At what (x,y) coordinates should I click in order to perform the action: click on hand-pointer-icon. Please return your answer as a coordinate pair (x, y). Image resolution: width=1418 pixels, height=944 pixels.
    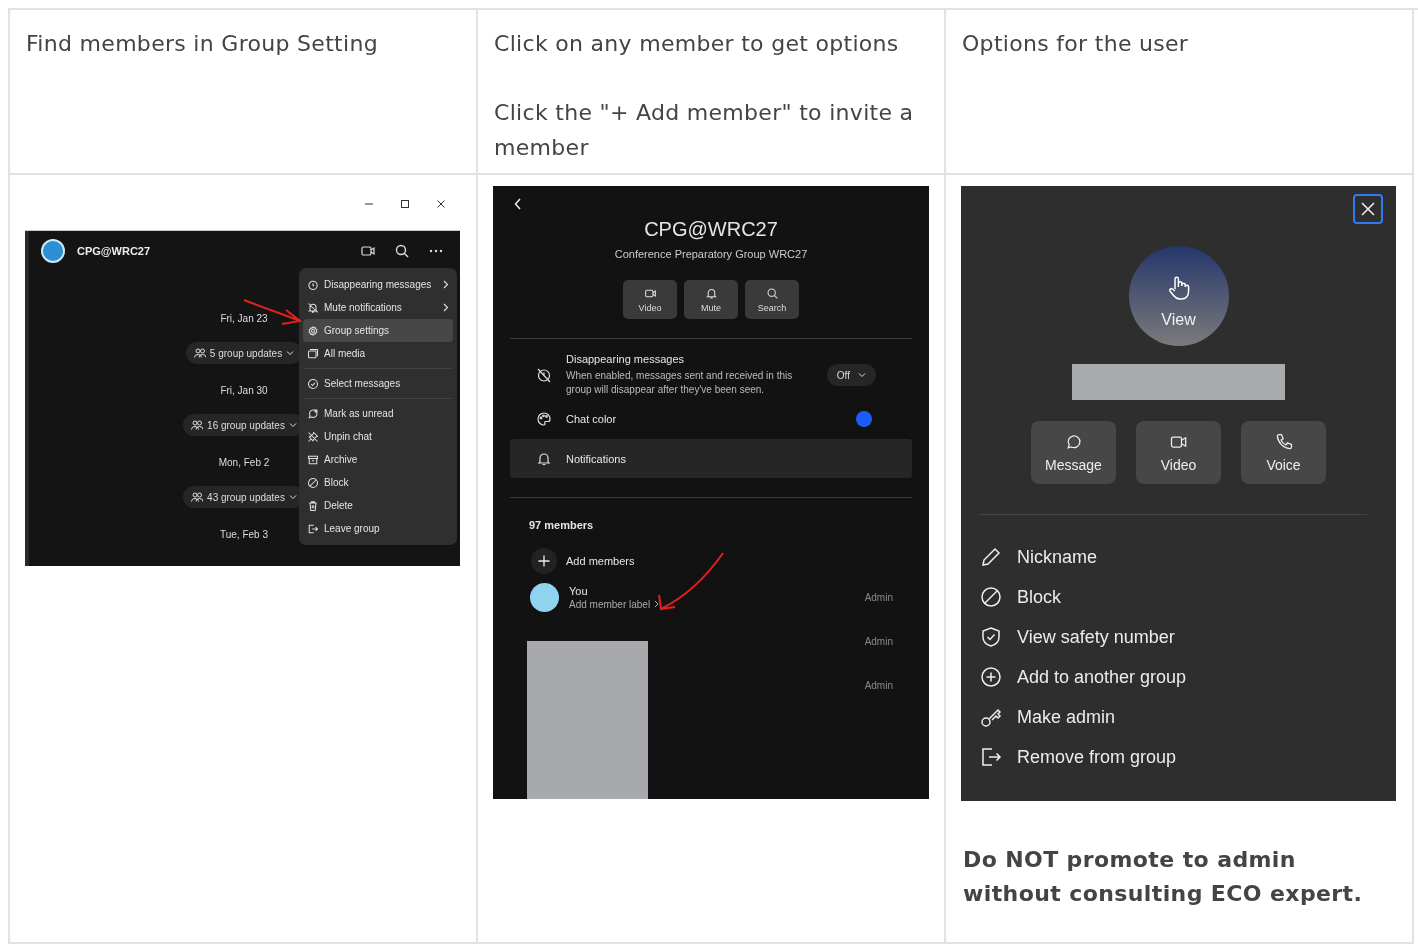
    Looking at the image, I should click on (1178, 287).